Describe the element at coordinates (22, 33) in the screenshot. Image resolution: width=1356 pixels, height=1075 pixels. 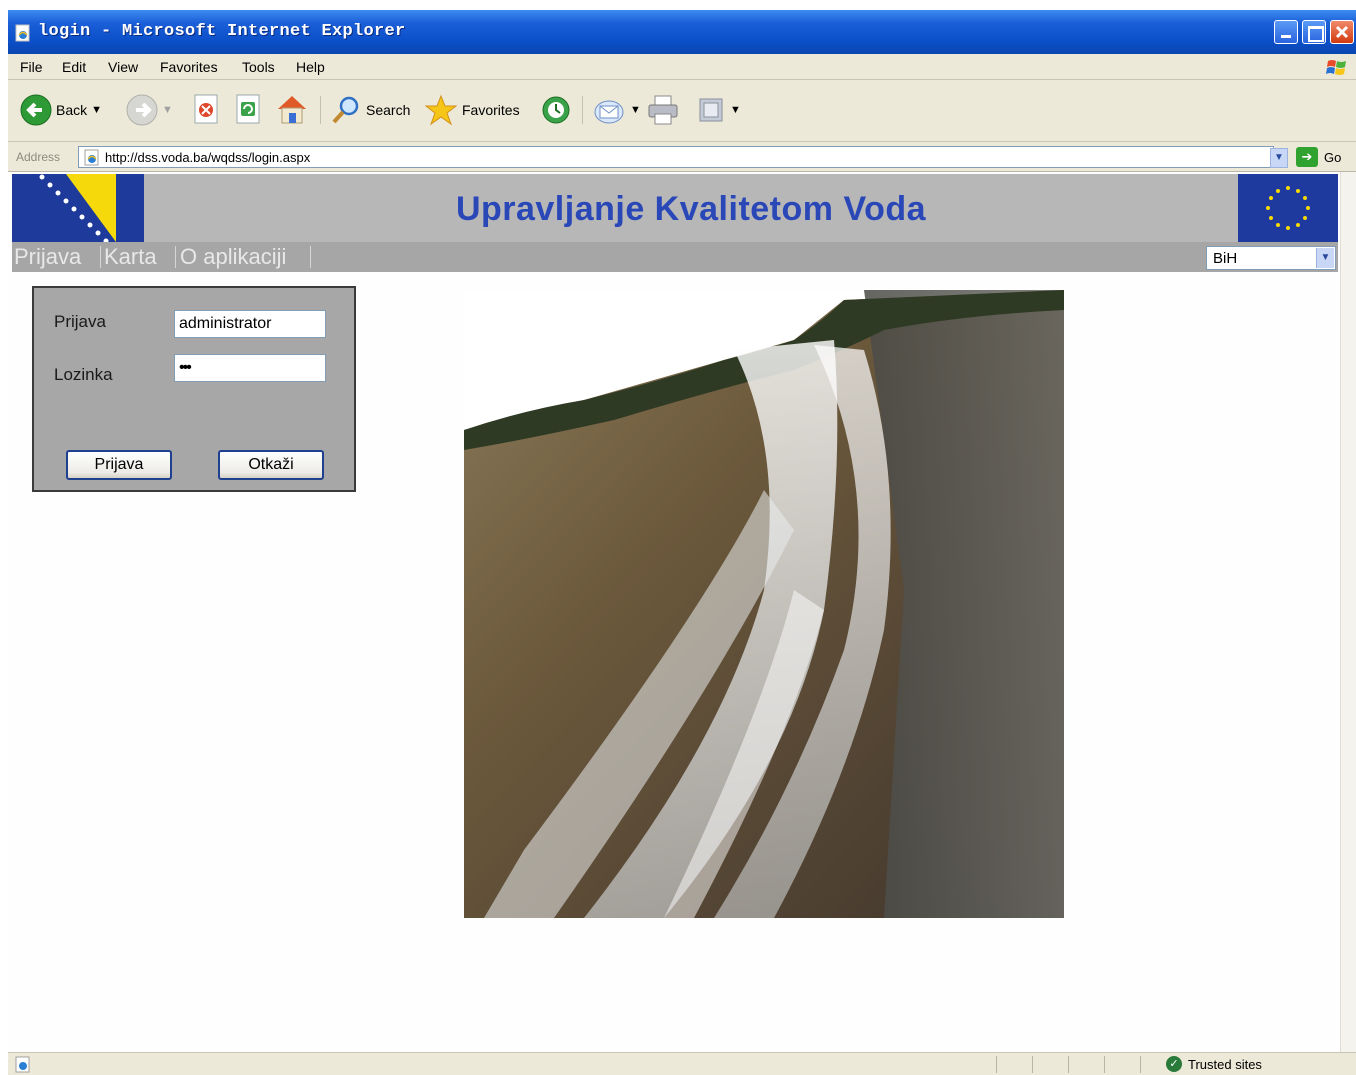
I see `ie-page-icon` at that location.